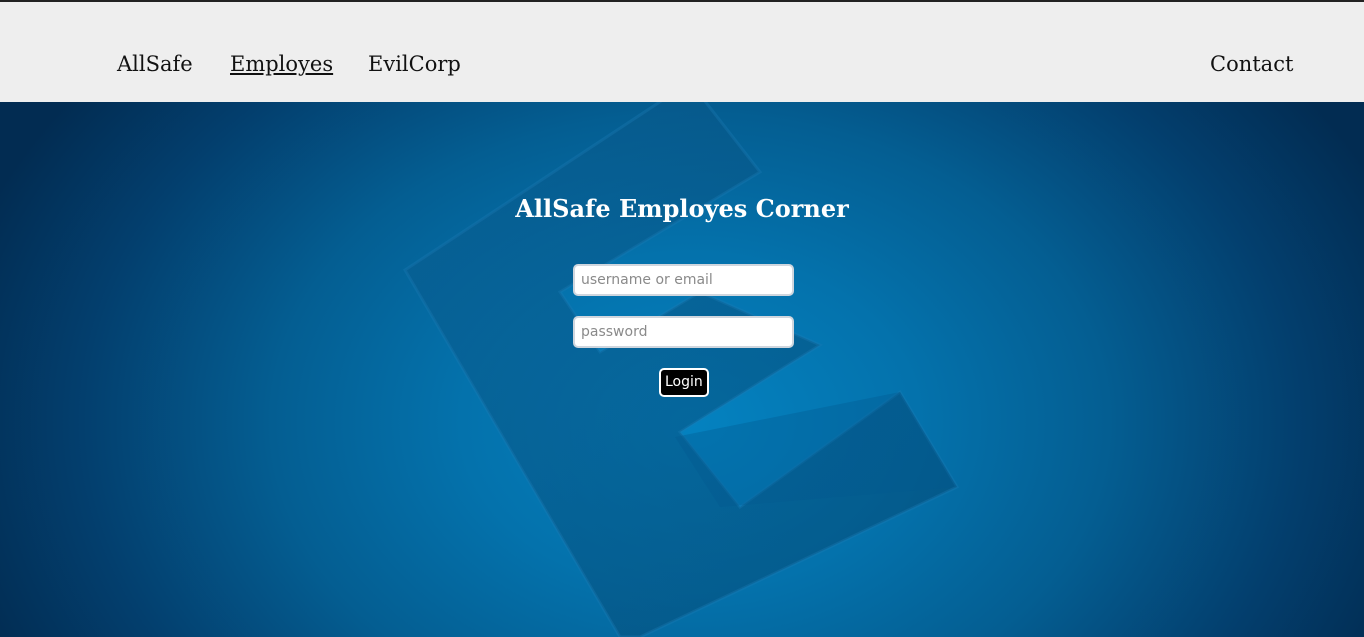 The image size is (1364, 637). Describe the element at coordinates (684, 382) in the screenshot. I see `login-button: Login` at that location.